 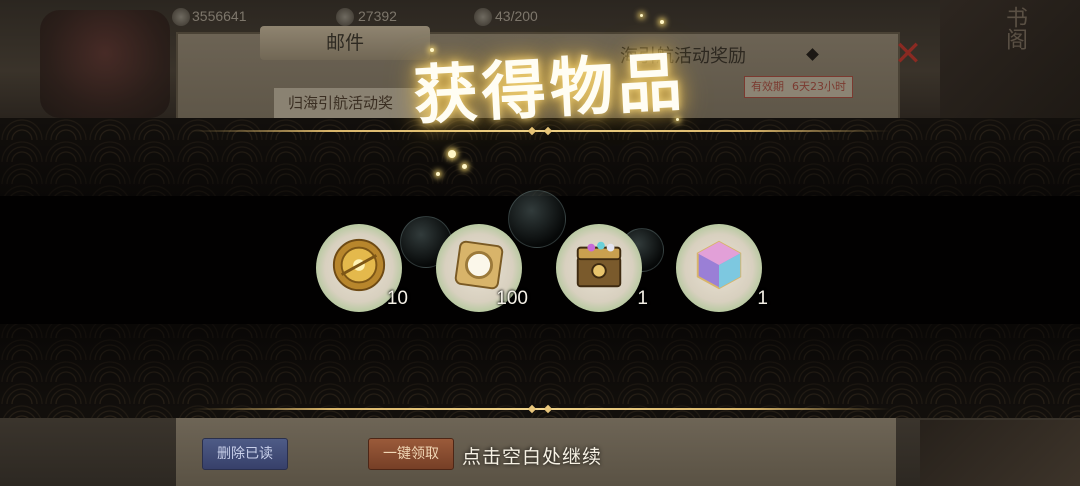 I want to click on stamina-count: 43/200, so click(x=516, y=16).